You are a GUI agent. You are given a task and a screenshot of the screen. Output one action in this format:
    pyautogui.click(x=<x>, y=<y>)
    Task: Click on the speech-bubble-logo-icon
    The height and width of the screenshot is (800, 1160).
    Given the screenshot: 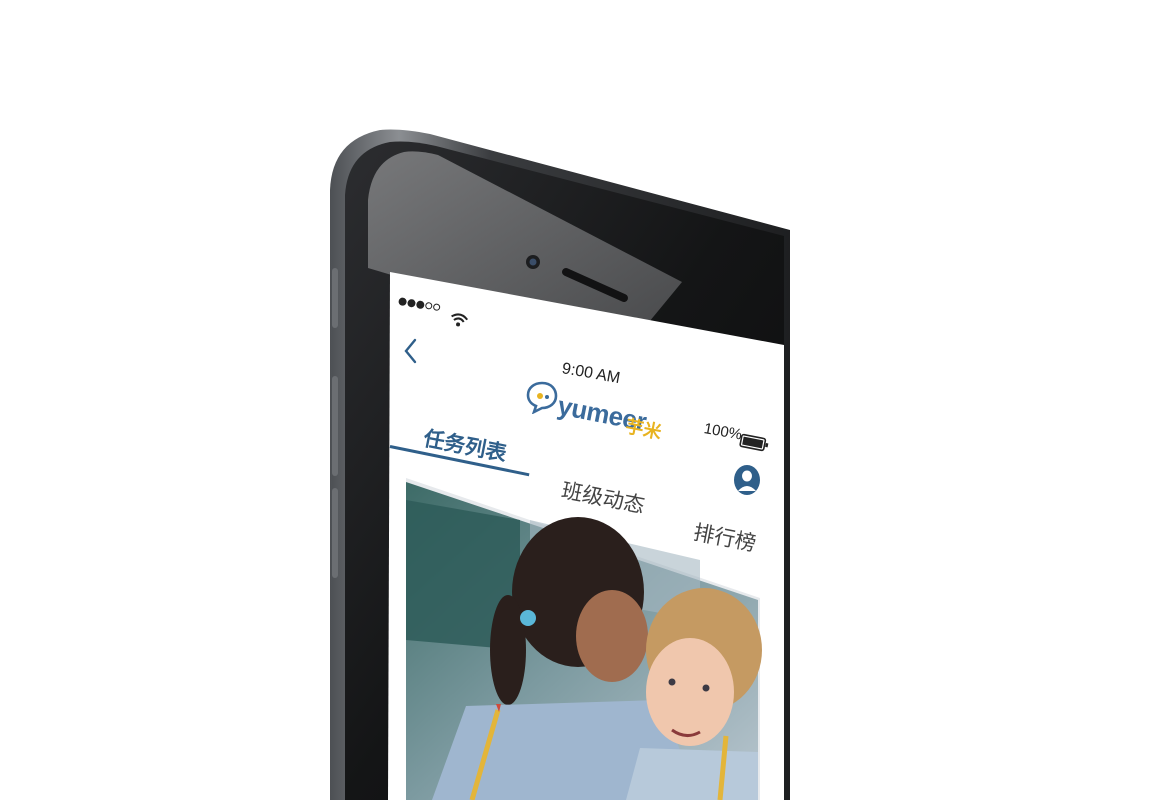 What is the action you would take?
    pyautogui.click(x=542, y=397)
    